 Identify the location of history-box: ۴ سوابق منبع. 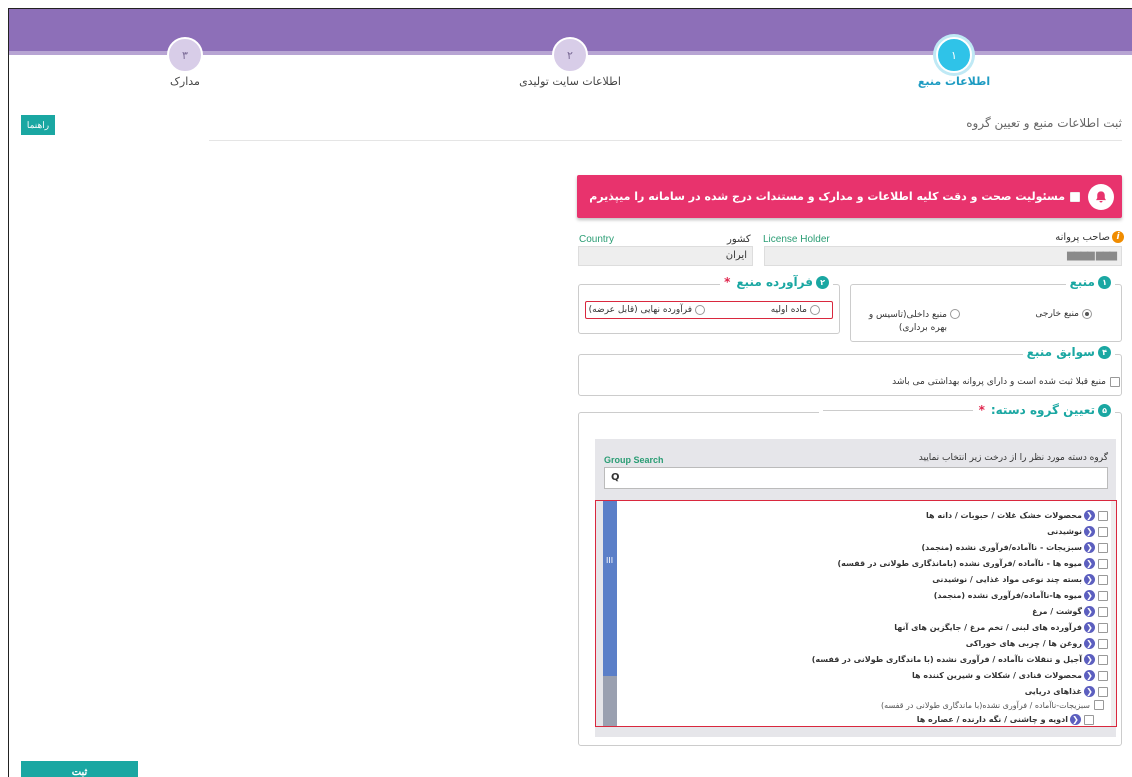
(850, 370).